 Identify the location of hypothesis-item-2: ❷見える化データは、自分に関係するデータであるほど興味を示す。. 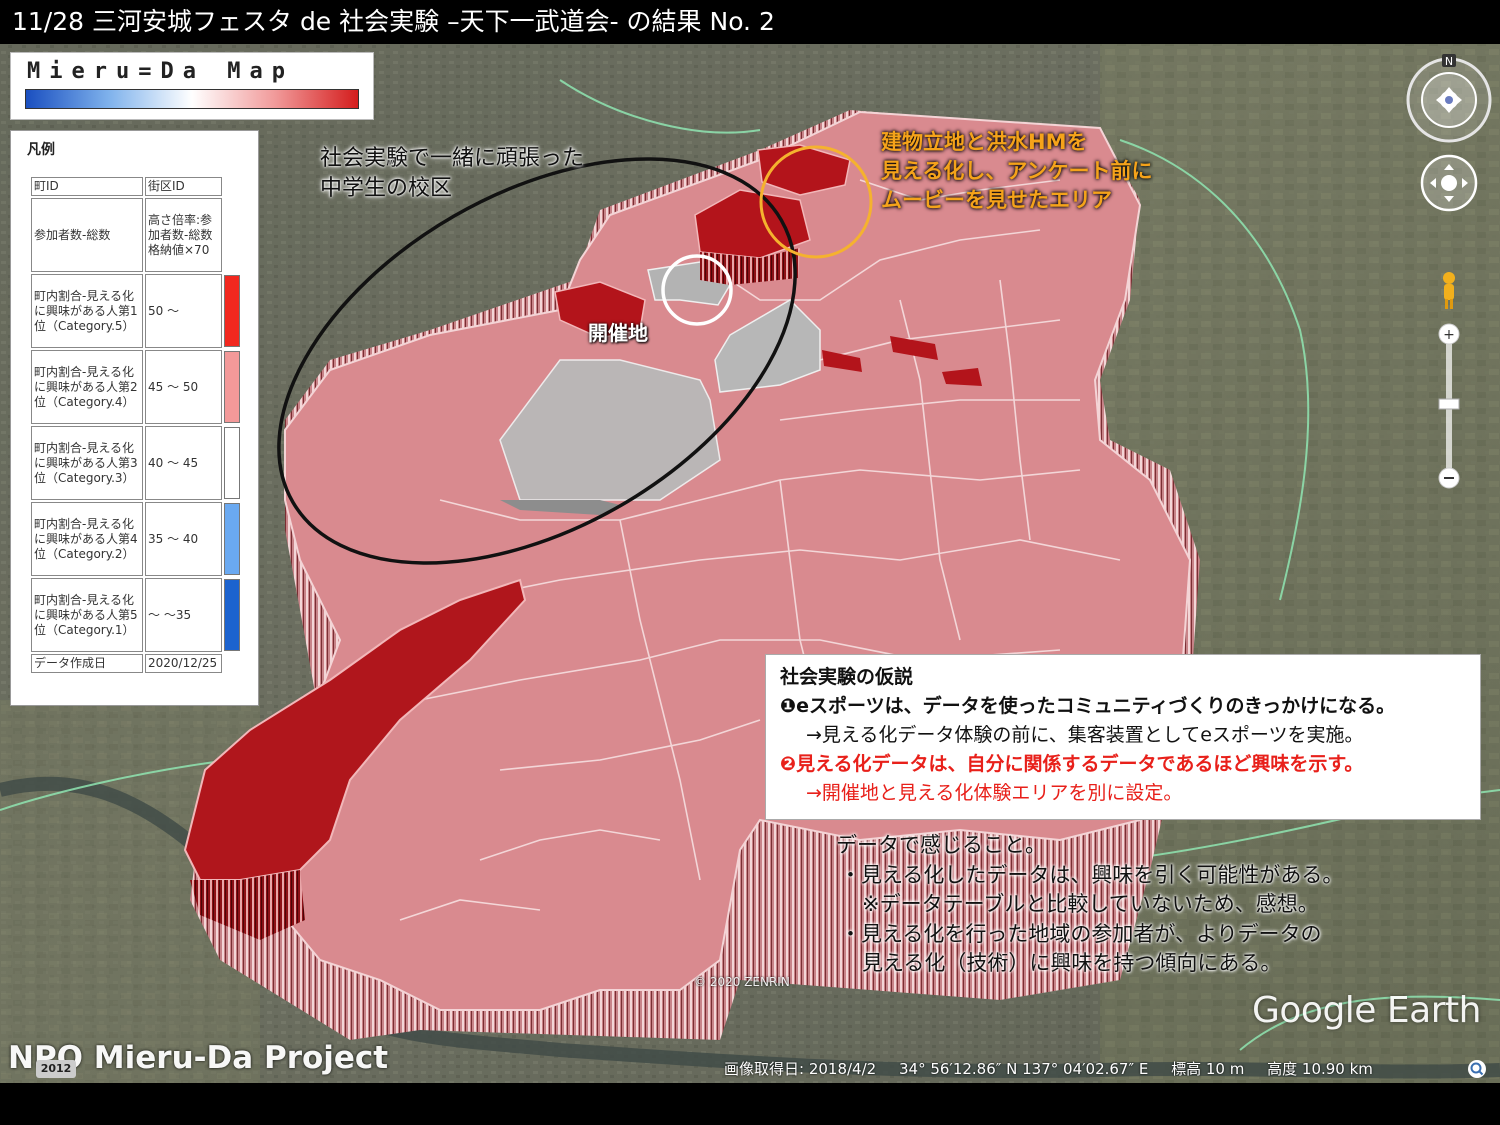
(1072, 764).